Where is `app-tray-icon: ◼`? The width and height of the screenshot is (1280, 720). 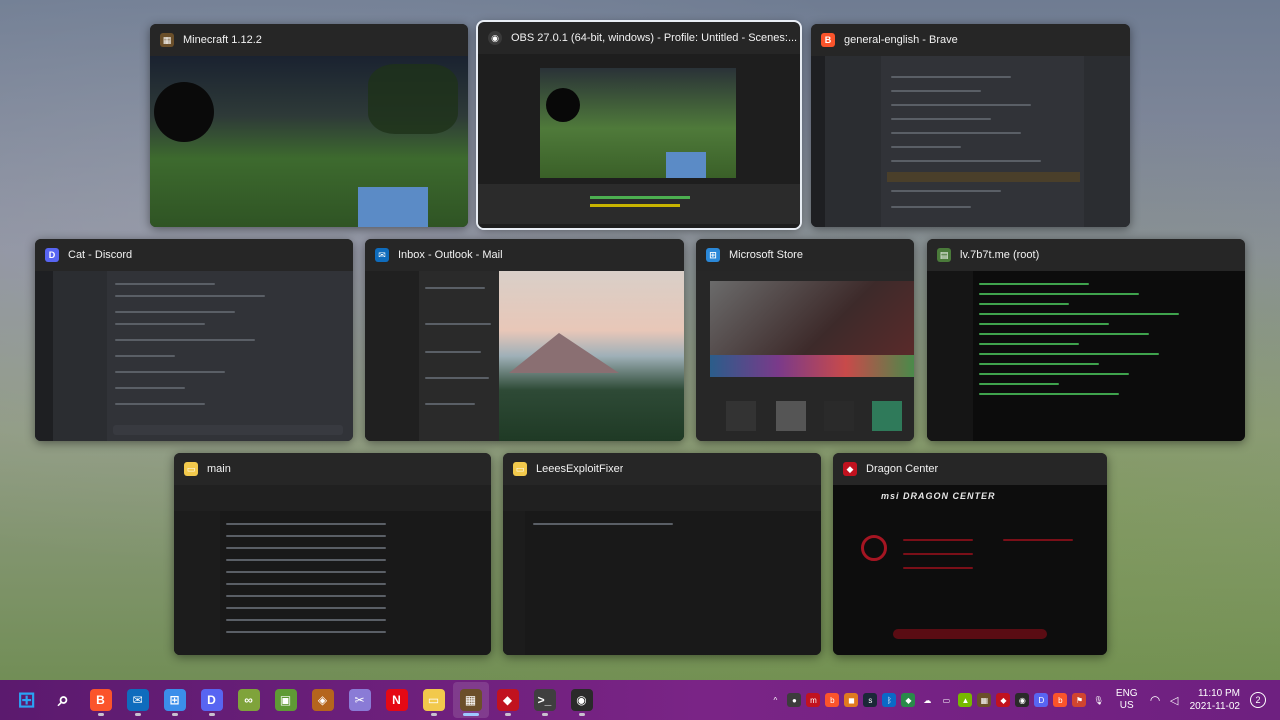 app-tray-icon: ◼ is located at coordinates (851, 700).